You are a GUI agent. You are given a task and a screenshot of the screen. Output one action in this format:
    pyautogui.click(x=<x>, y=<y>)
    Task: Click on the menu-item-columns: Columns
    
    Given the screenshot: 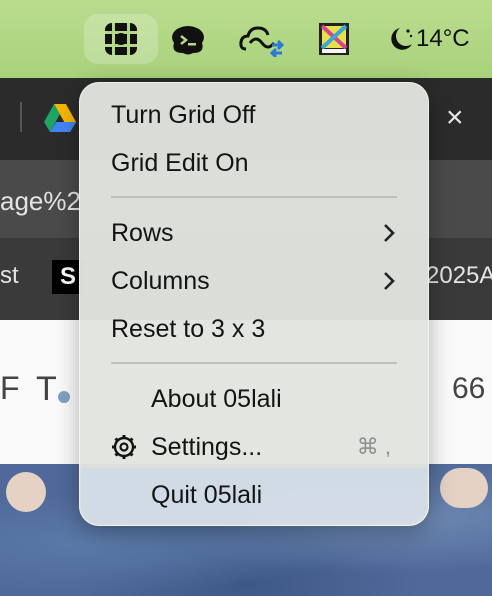 What is the action you would take?
    pyautogui.click(x=160, y=281)
    